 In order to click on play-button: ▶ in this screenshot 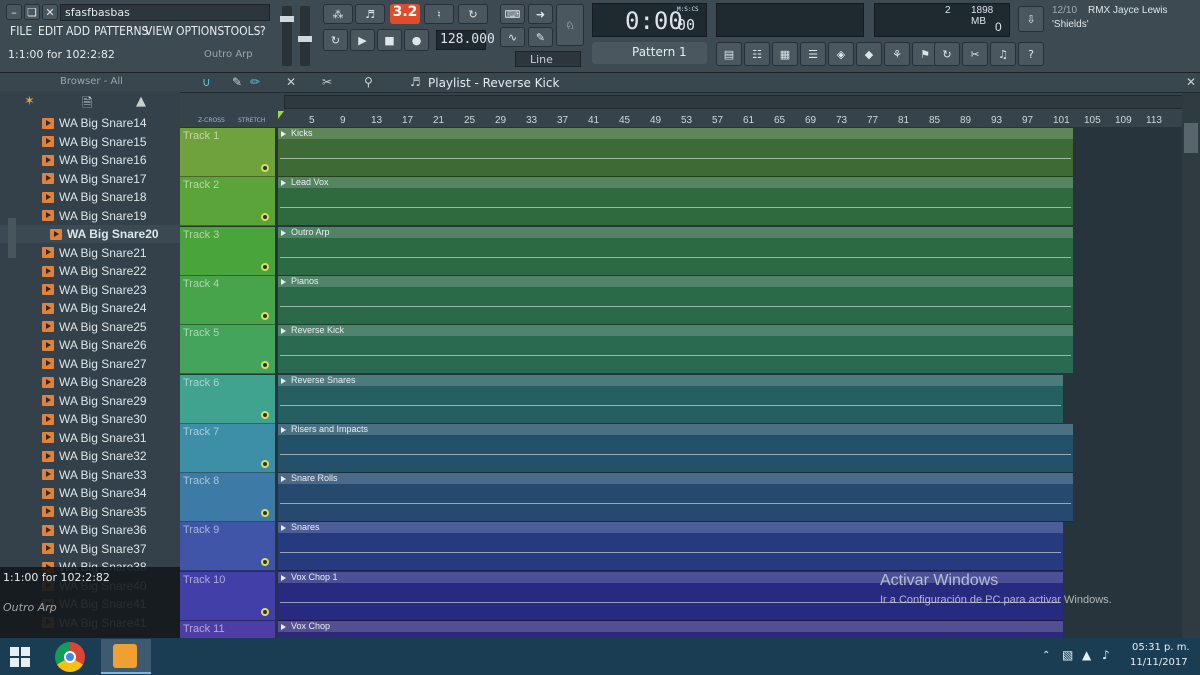, I will do `click(362, 40)`.